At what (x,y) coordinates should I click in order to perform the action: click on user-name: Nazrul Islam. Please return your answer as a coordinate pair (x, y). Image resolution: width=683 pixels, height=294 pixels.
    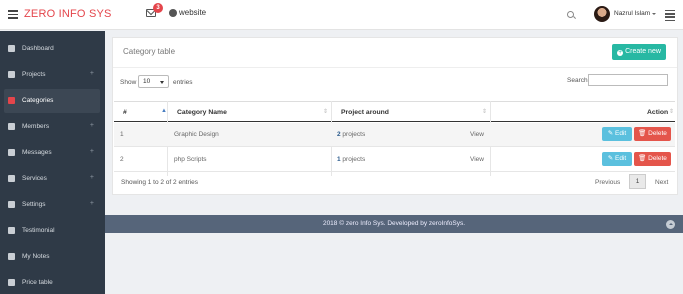
    Looking at the image, I should click on (632, 13).